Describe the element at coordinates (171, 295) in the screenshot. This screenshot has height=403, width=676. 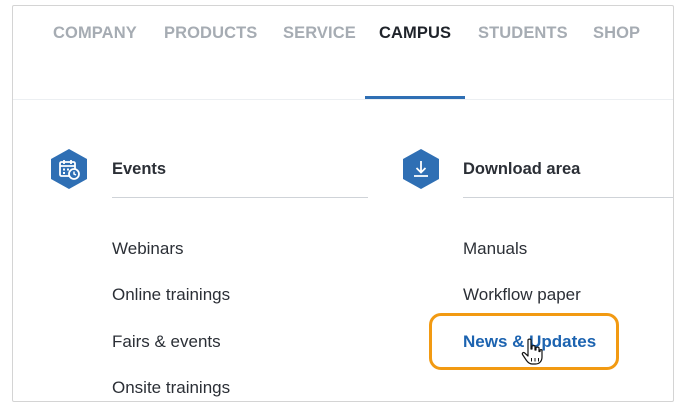
I see `link-online-trainings: Online trainings` at that location.